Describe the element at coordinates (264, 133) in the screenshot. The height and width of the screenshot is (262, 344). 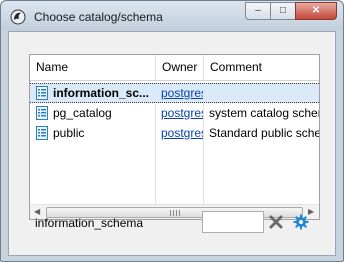
I see `row-comment: Standard public schema` at that location.